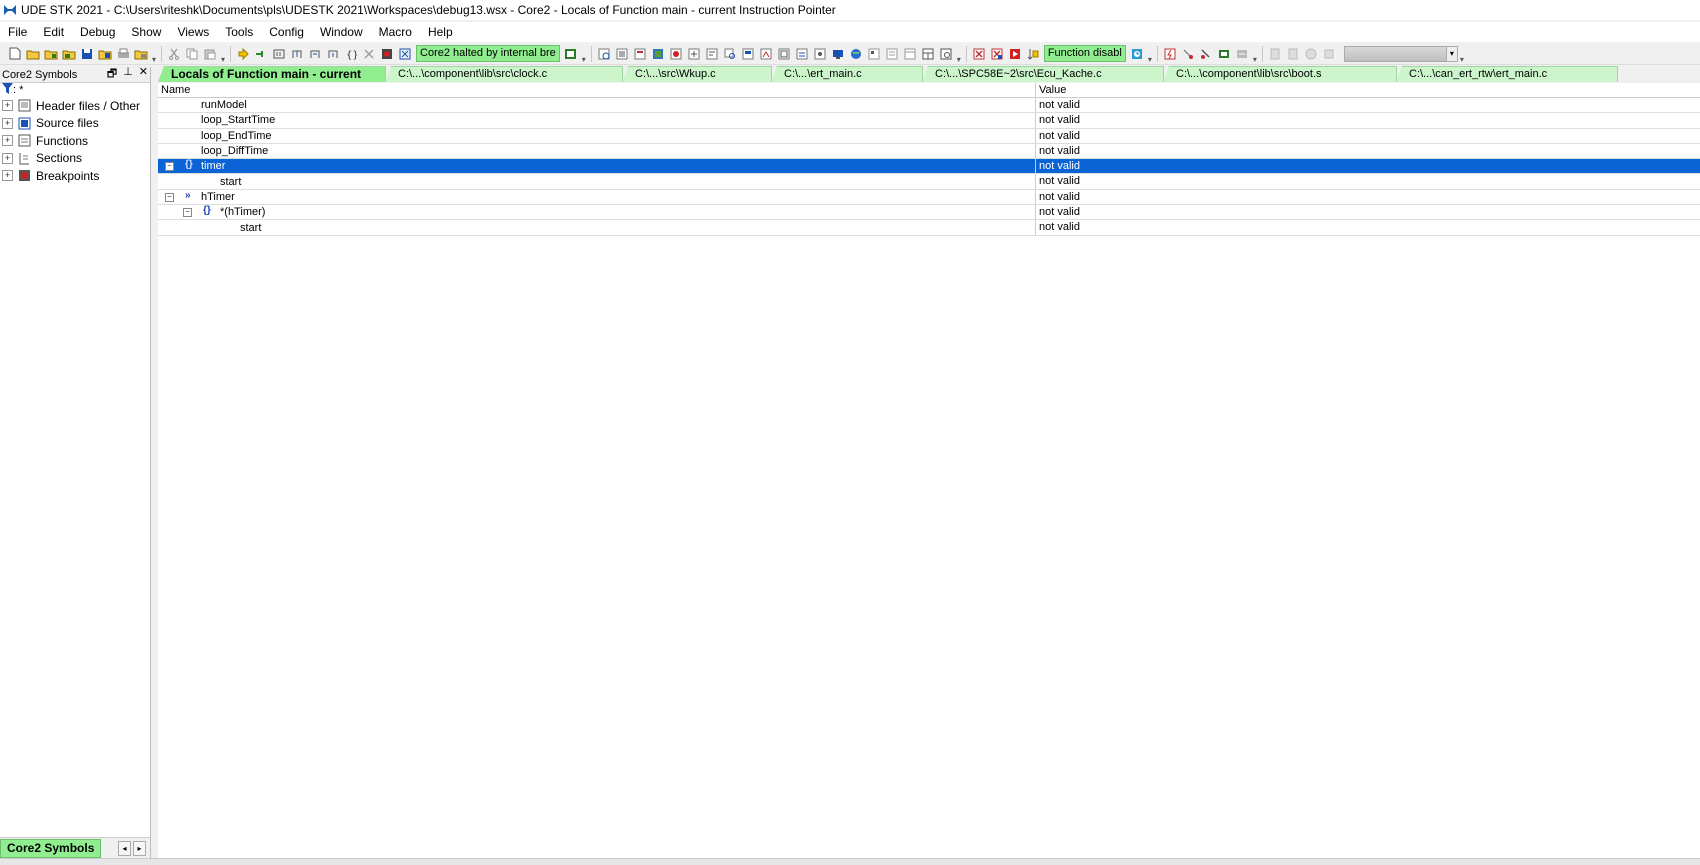  What do you see at coordinates (1170, 54) in the screenshot?
I see `flash-icon` at bounding box center [1170, 54].